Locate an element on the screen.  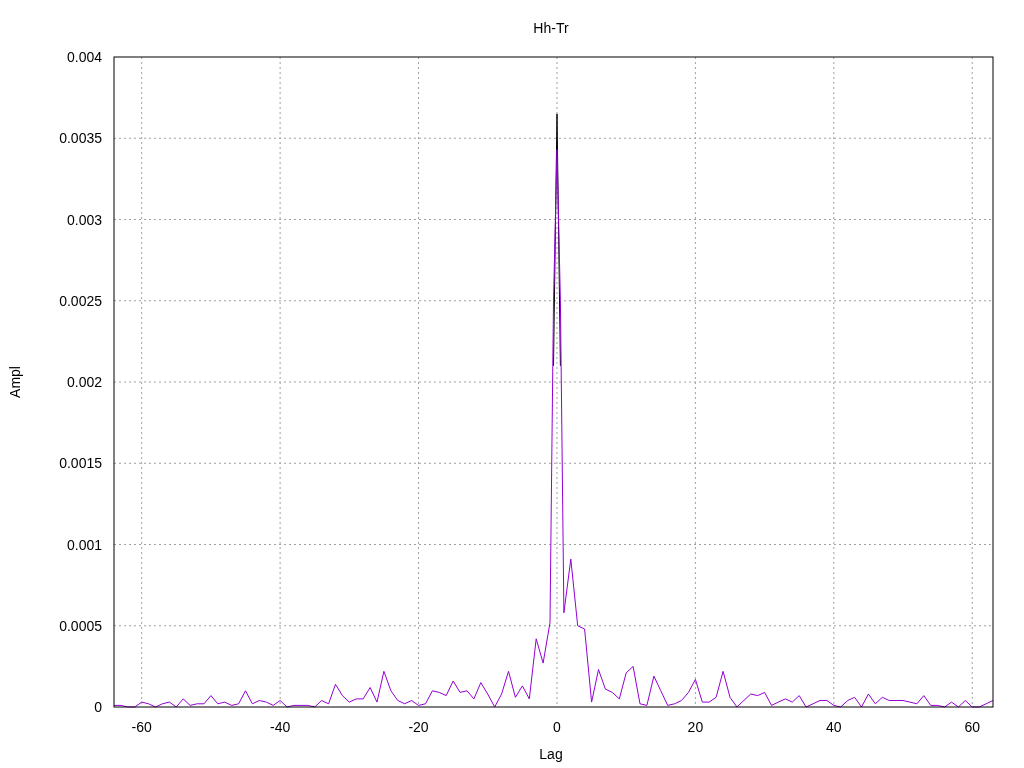
axis-tick-label: 60 is located at coordinates (972, 727).